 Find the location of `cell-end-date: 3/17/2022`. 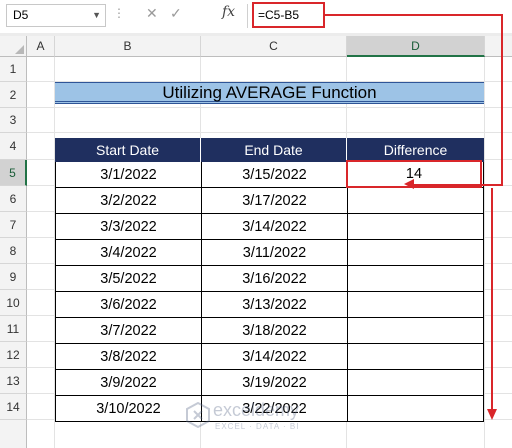

cell-end-date: 3/17/2022 is located at coordinates (274, 201).